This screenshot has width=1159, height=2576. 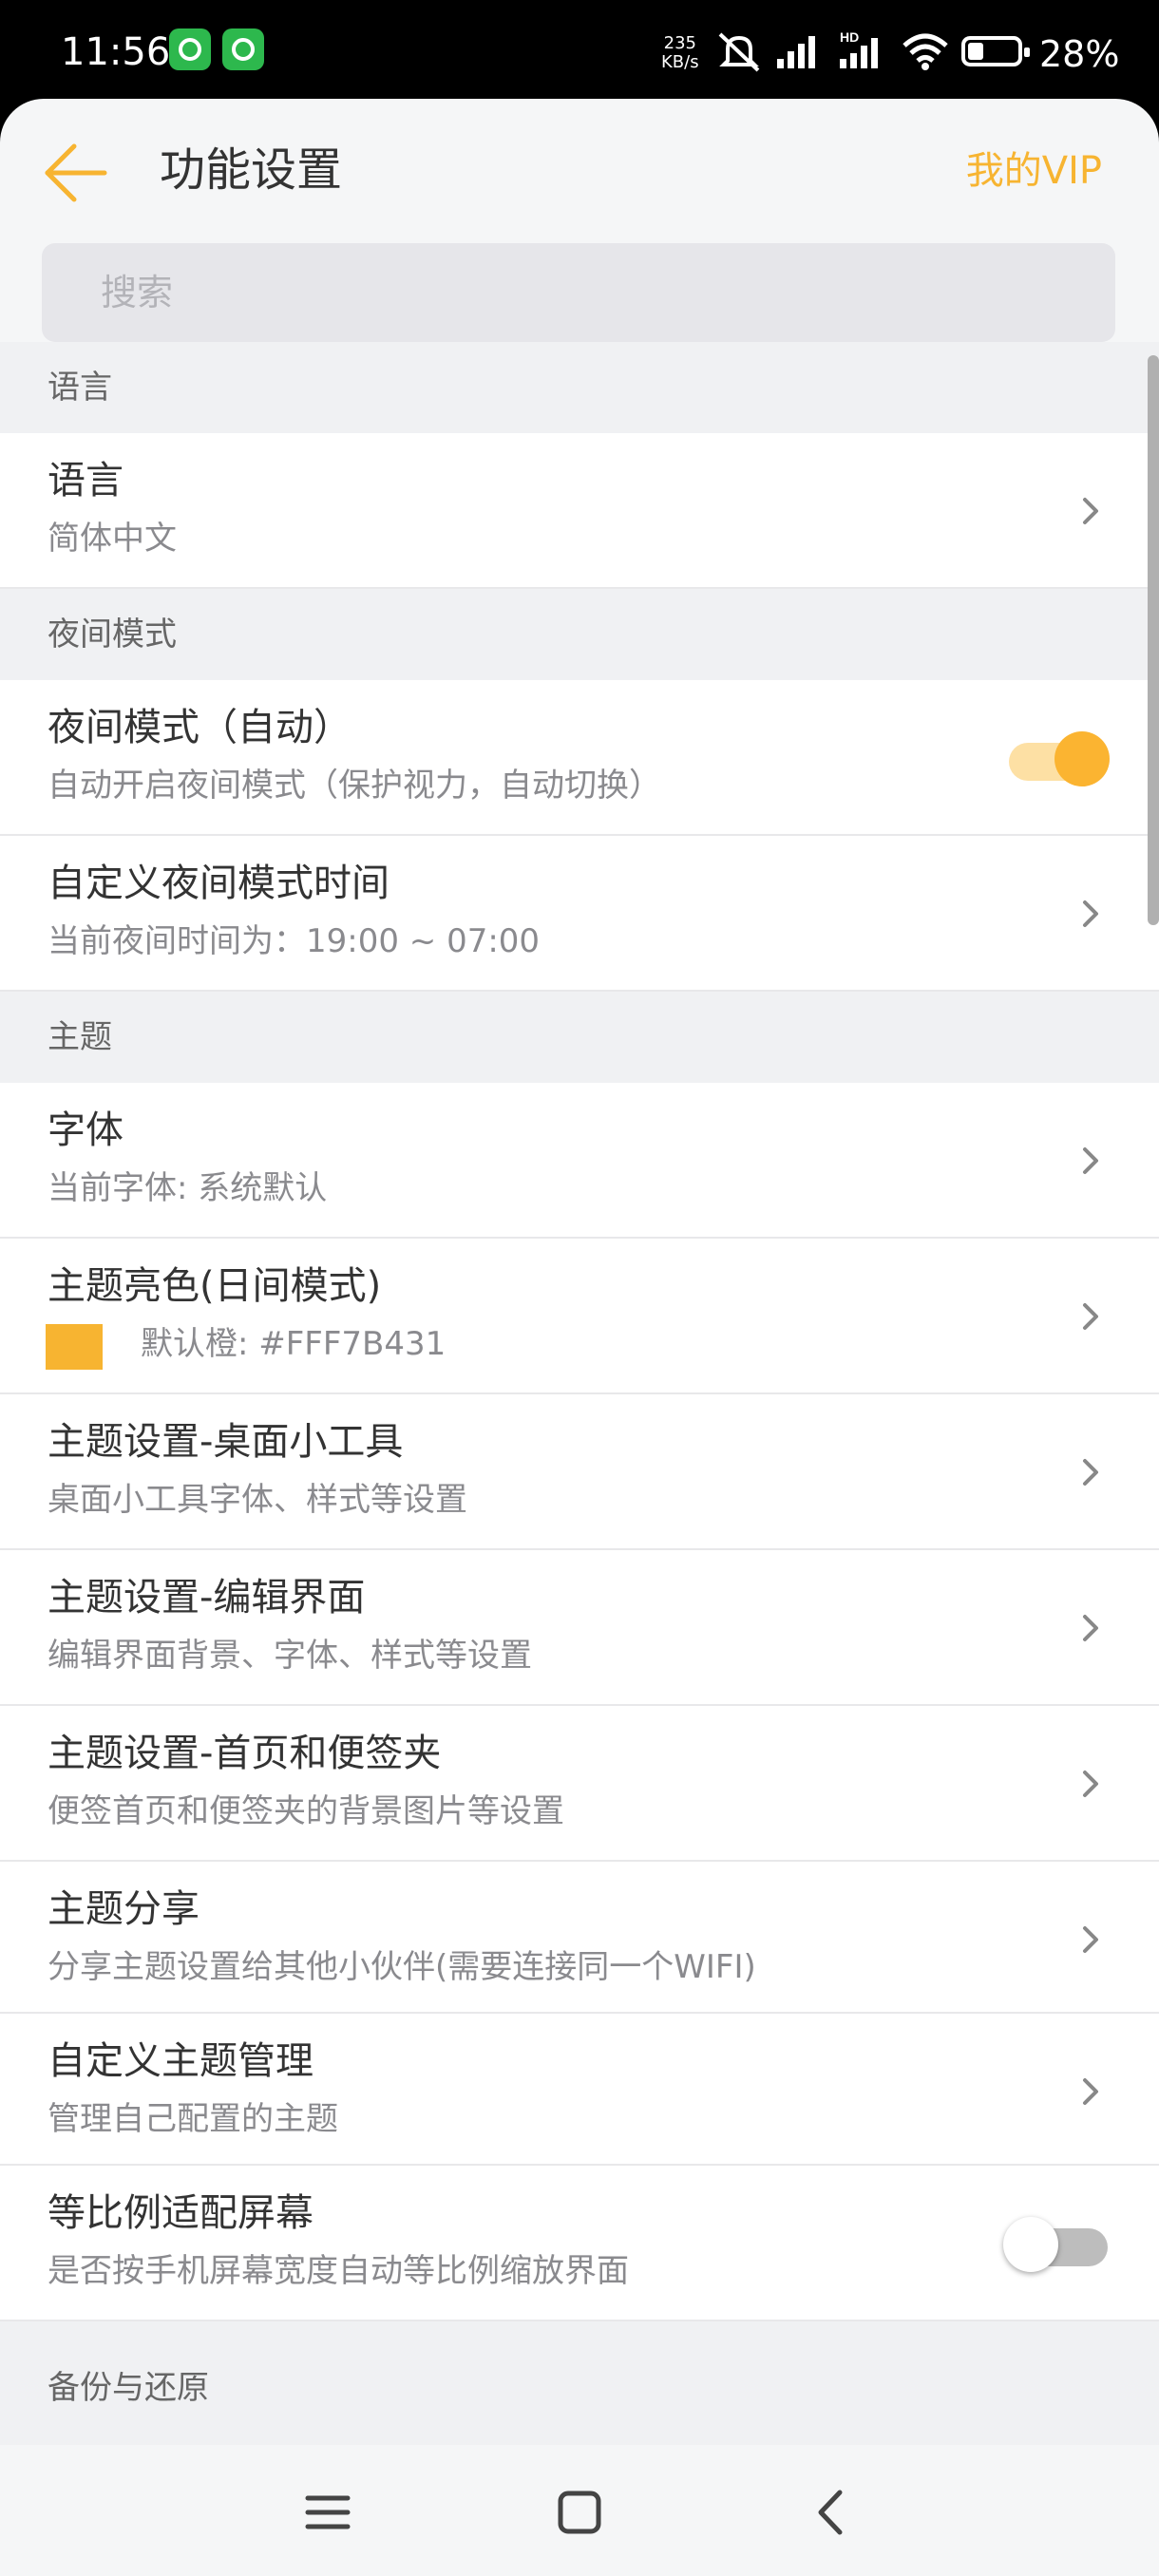 What do you see at coordinates (859, 48) in the screenshot?
I see `signal-hd-icon: HD` at bounding box center [859, 48].